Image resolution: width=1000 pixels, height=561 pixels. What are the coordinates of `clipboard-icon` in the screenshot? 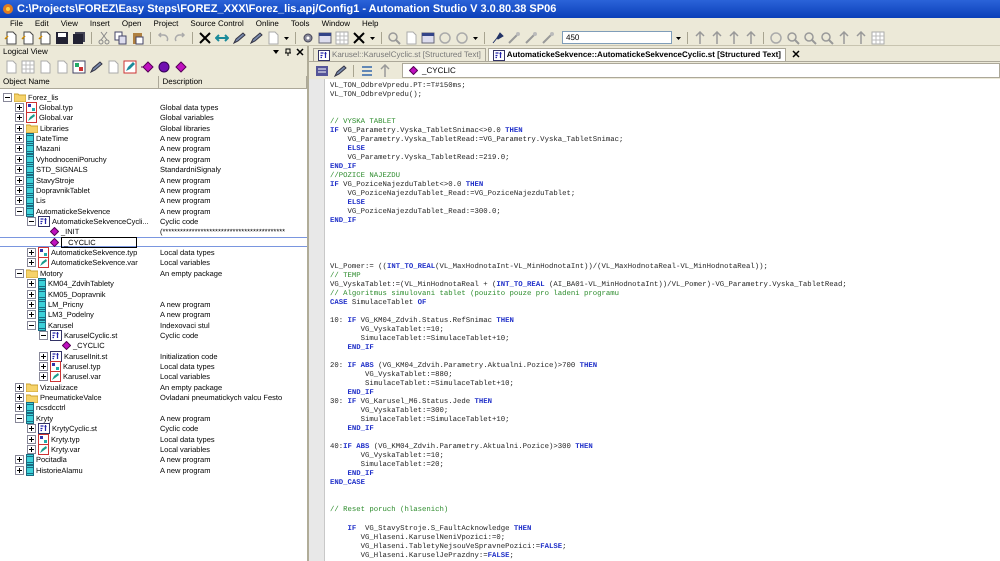 It's located at (138, 37).